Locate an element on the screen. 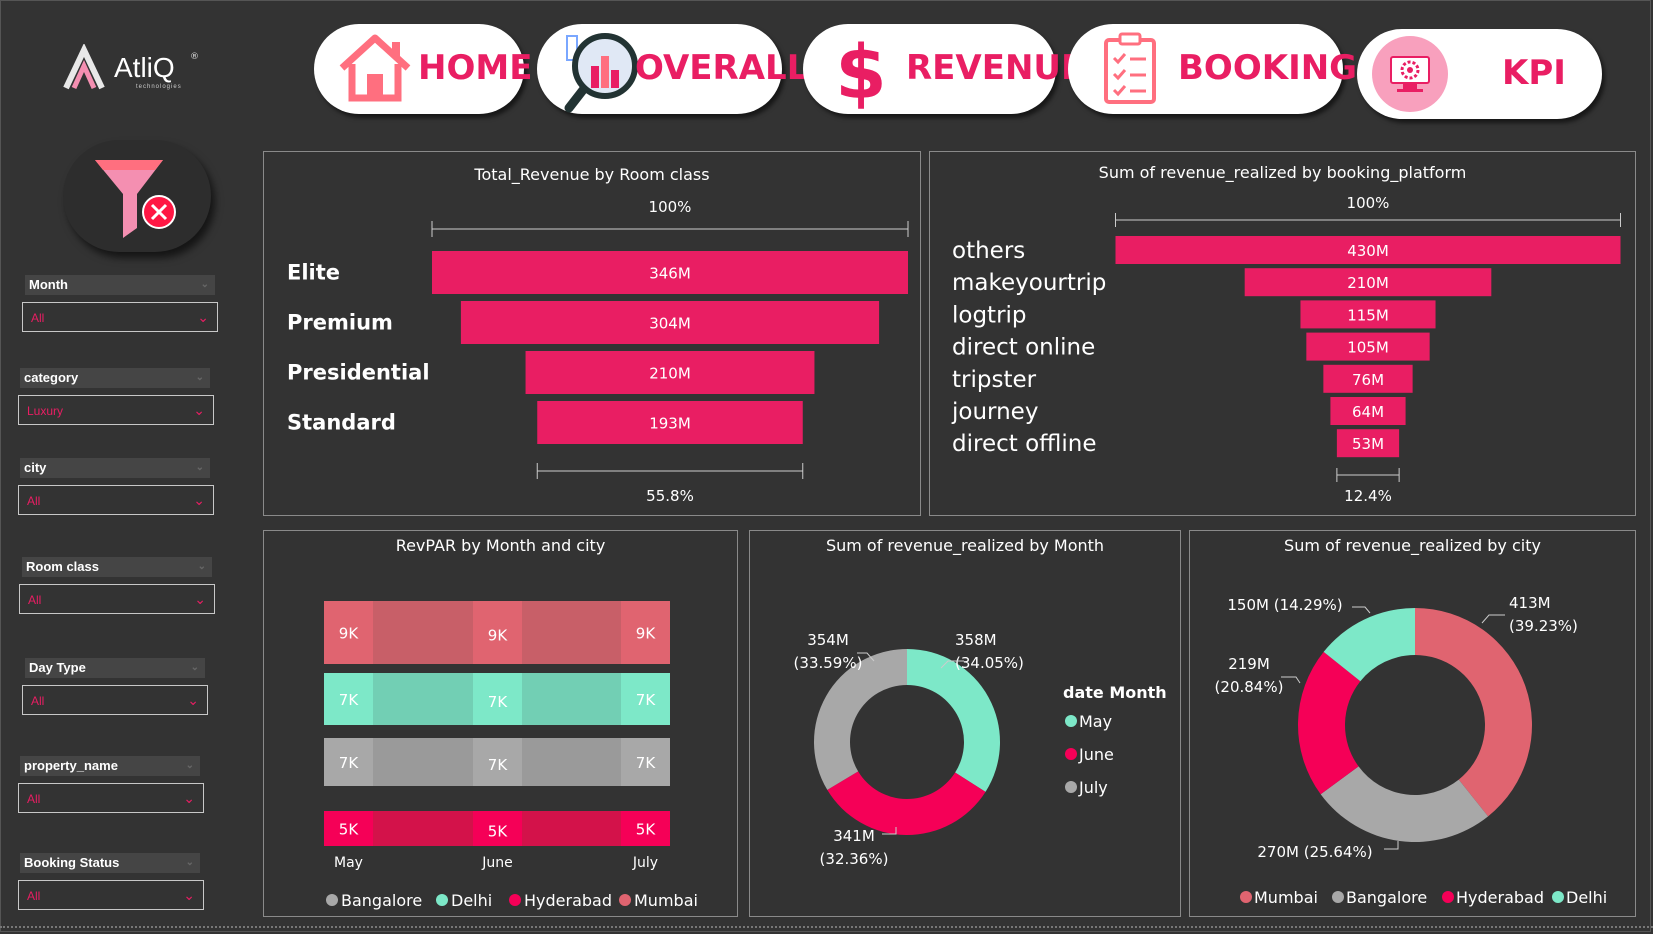  atliq-logo: AtliQ ® technologies is located at coordinates (132, 69).